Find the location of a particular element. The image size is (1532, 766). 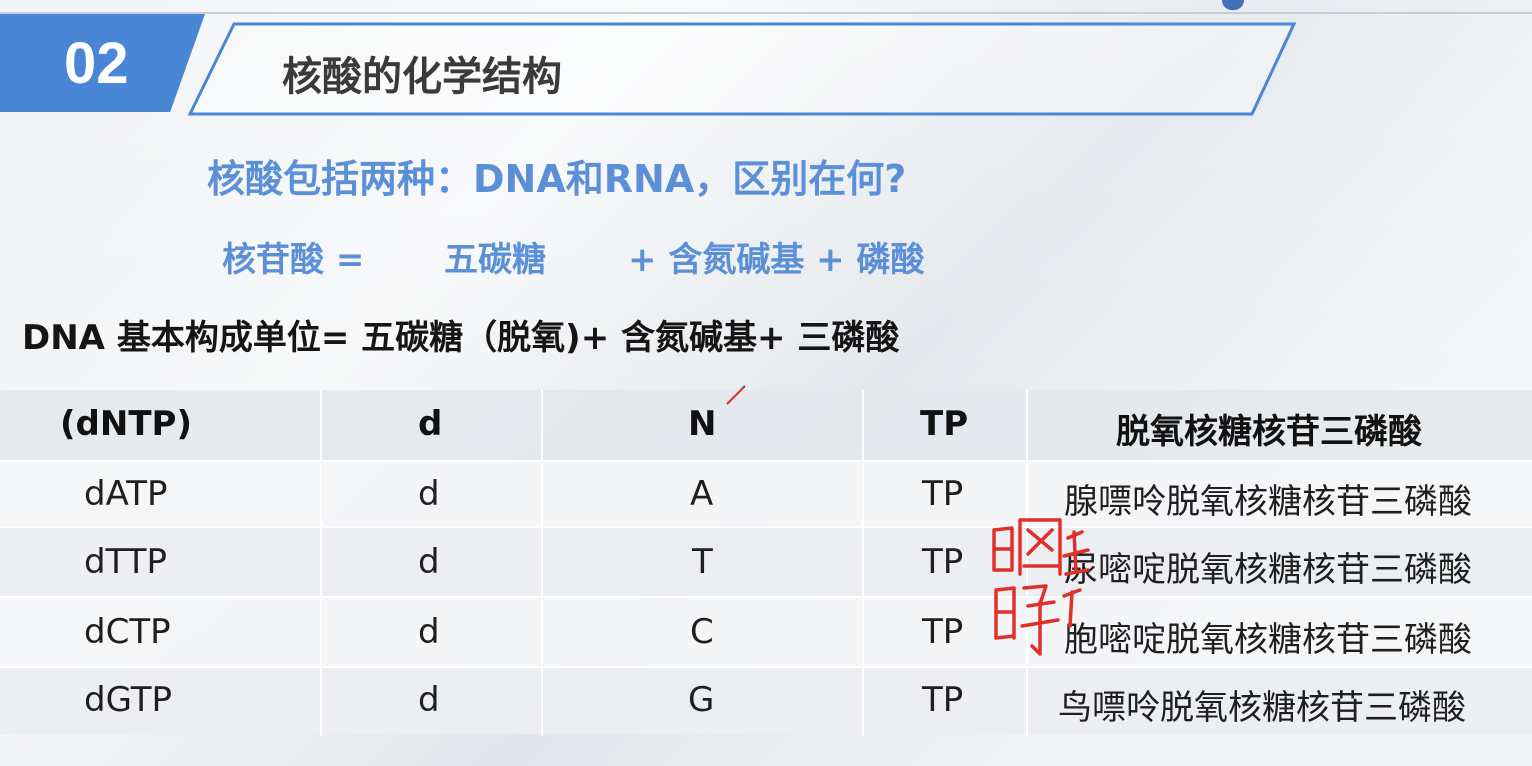

cell-name: 尿嘧啶脱氧核糖核苷三磷酸 is located at coordinates (1268, 570).